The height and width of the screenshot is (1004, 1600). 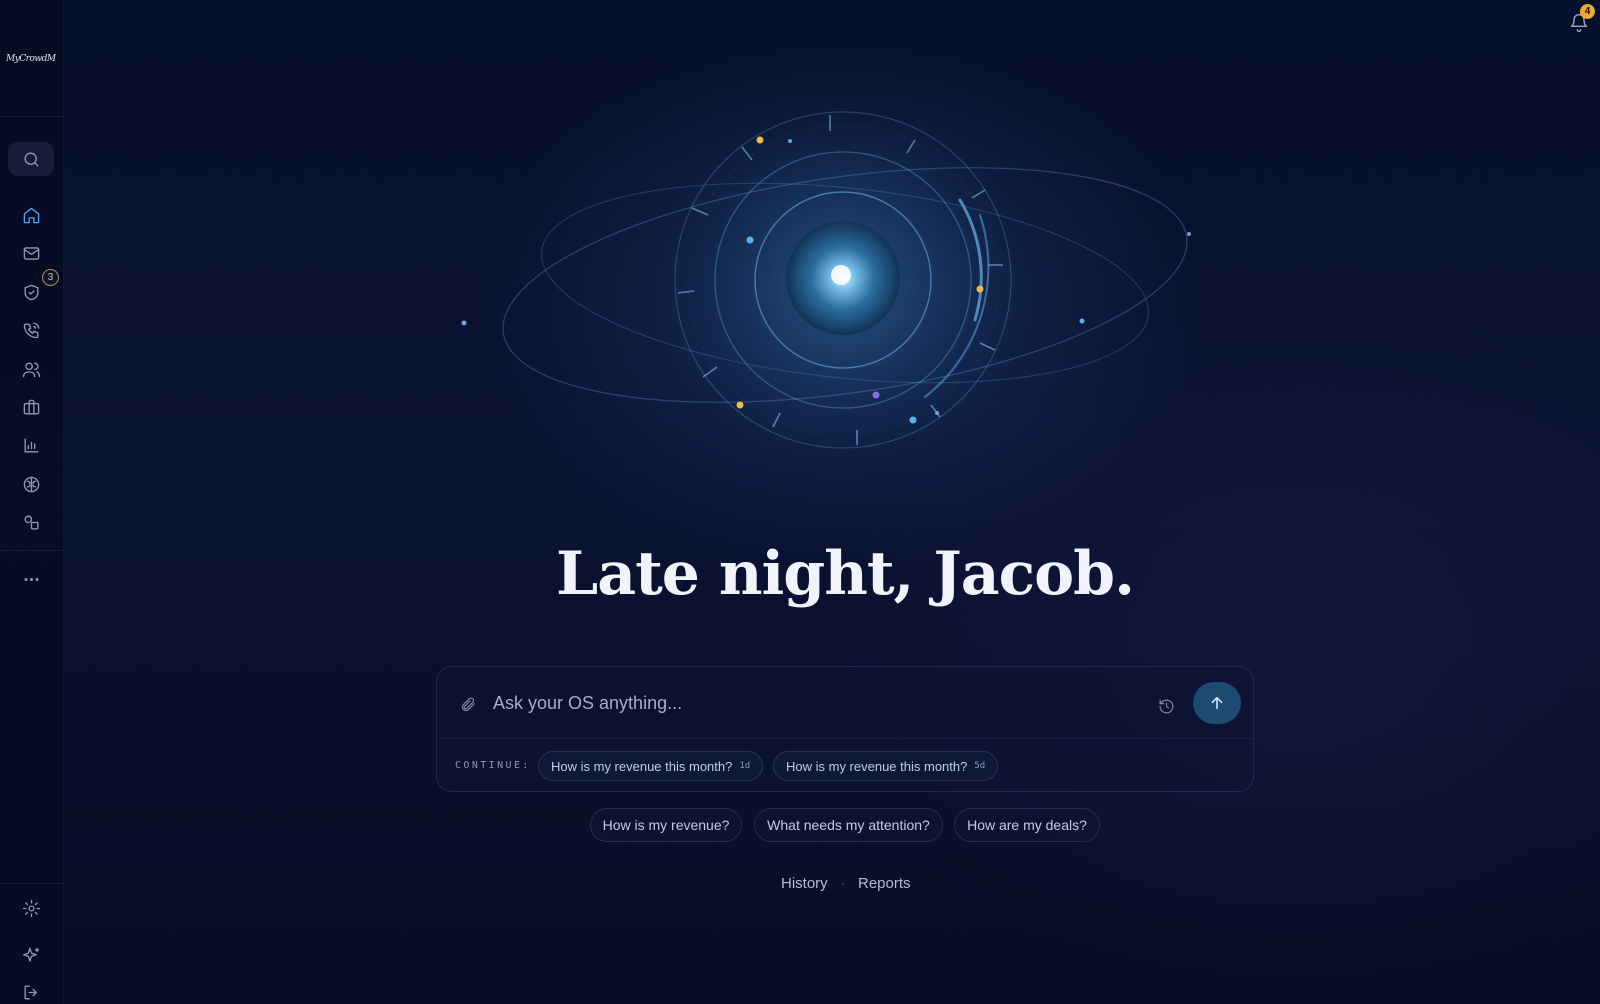 What do you see at coordinates (884, 883) in the screenshot?
I see `reports-link: Reports` at bounding box center [884, 883].